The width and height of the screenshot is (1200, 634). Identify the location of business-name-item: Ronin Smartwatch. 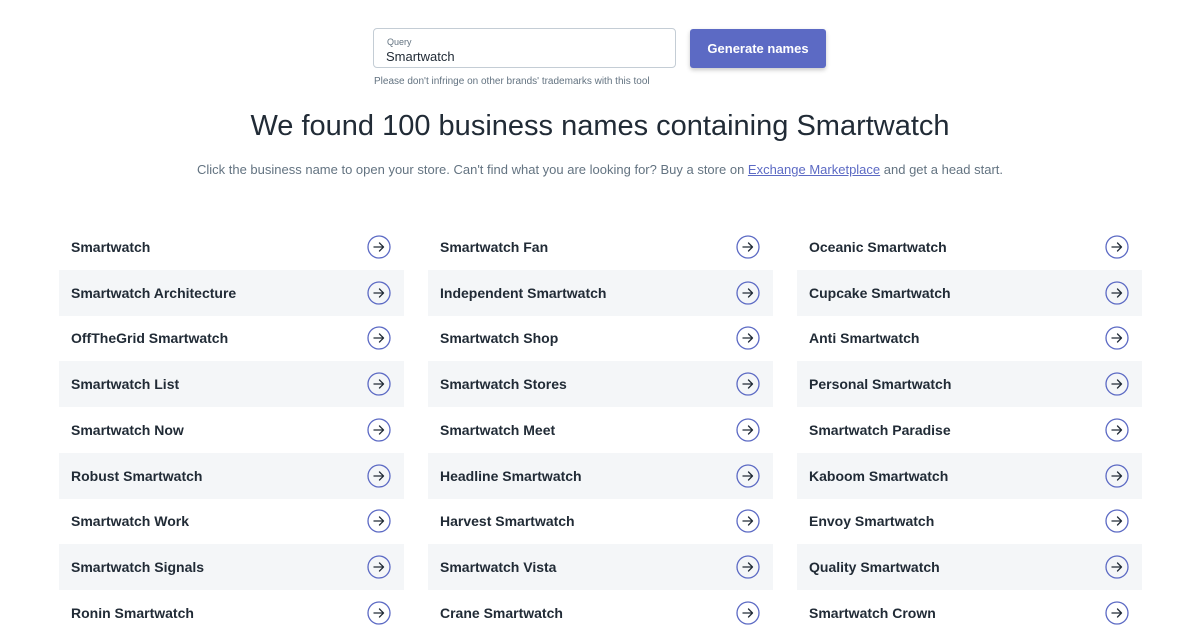
(231, 612).